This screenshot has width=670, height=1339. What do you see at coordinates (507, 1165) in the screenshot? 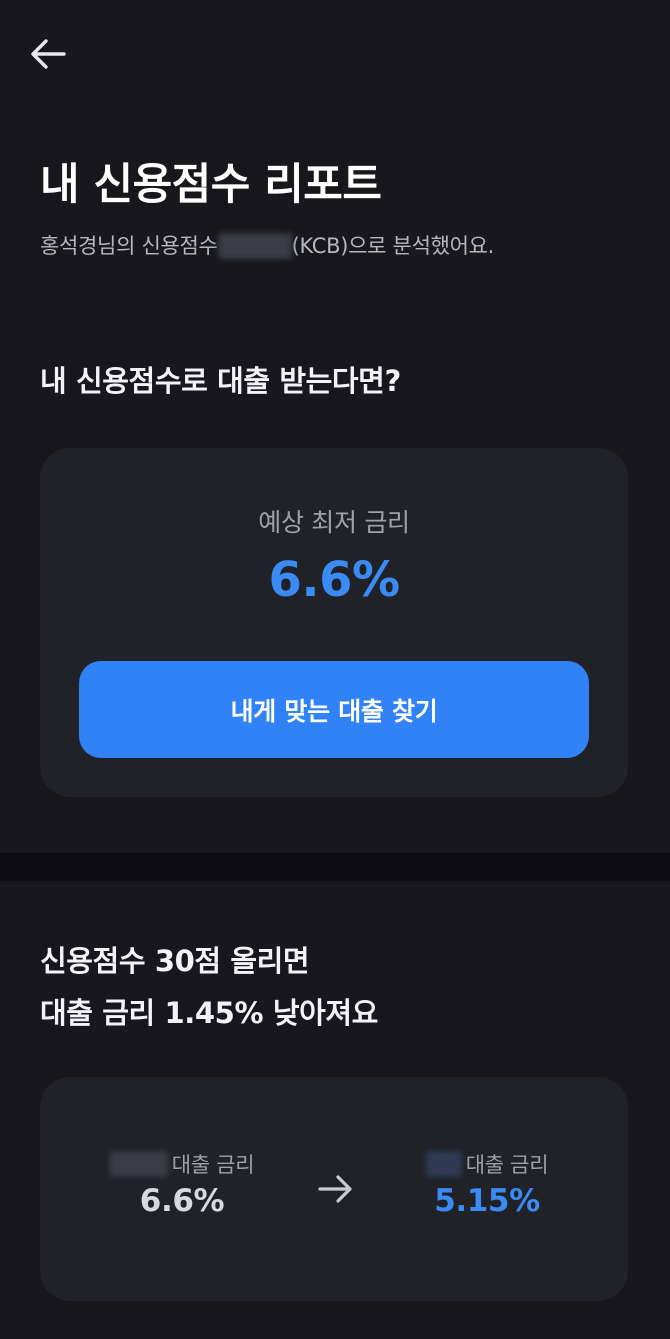
I see `improved-rate-label: 대출 금리` at bounding box center [507, 1165].